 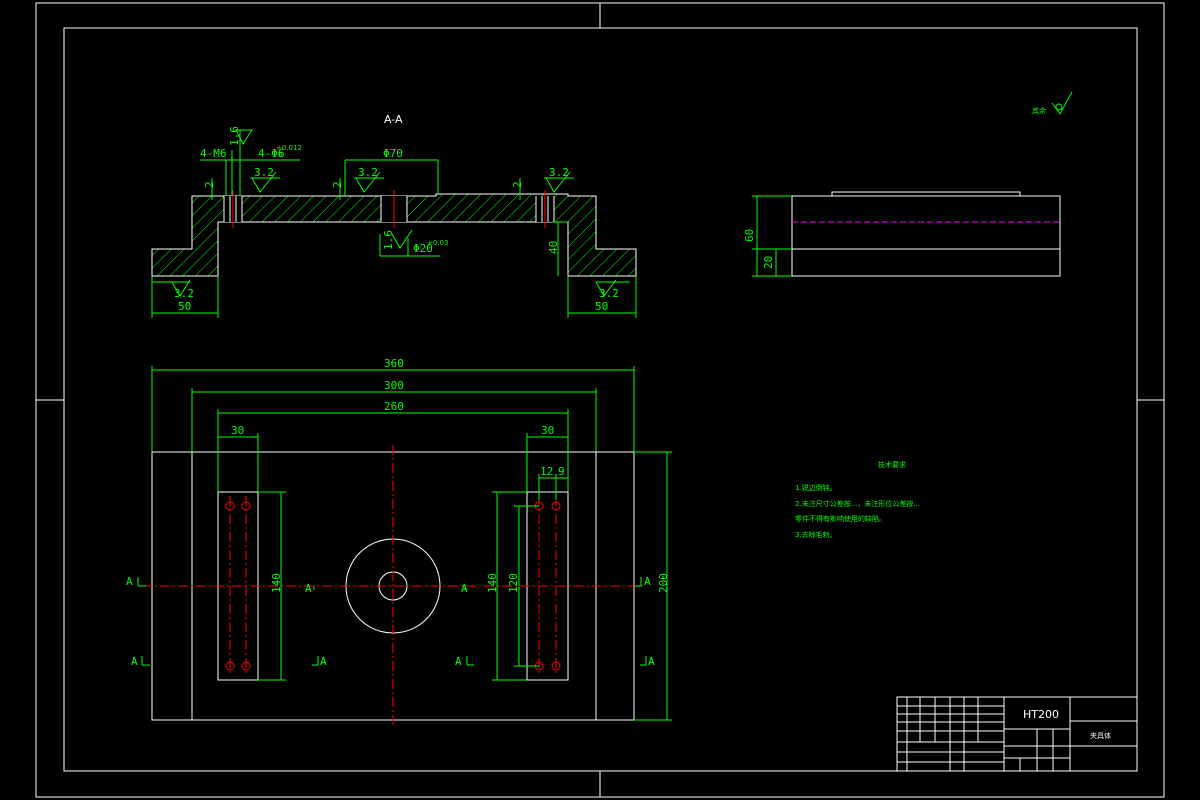 What do you see at coordinates (134, 661) in the screenshot?
I see `section-mark-a5: A` at bounding box center [134, 661].